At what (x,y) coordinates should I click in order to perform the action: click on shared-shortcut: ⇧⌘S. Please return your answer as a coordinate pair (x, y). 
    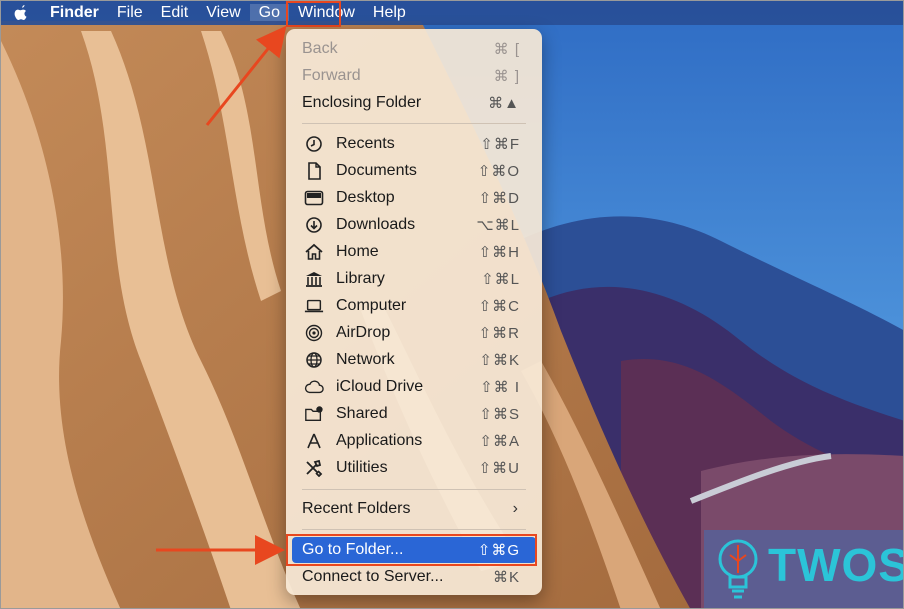
    Looking at the image, I should click on (499, 414).